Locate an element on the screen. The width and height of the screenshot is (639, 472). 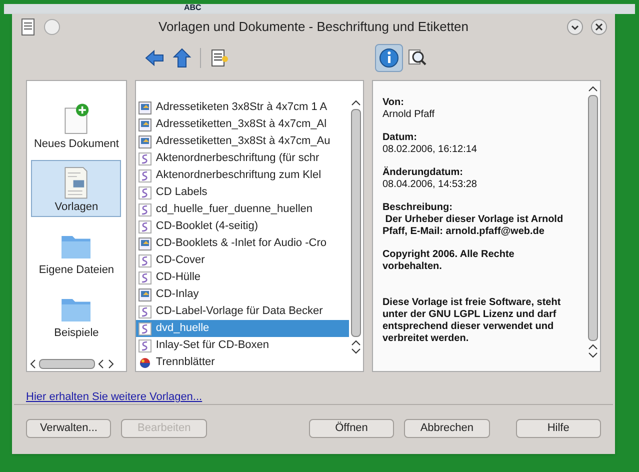
window-title: Vorlagen und Dokumente - Beschriftung und Etiketten is located at coordinates (313, 27).